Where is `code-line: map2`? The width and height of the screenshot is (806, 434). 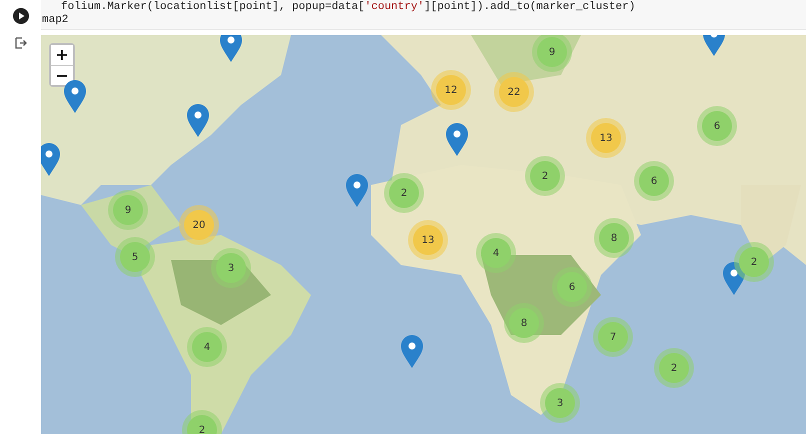 code-line: map2 is located at coordinates (55, 20).